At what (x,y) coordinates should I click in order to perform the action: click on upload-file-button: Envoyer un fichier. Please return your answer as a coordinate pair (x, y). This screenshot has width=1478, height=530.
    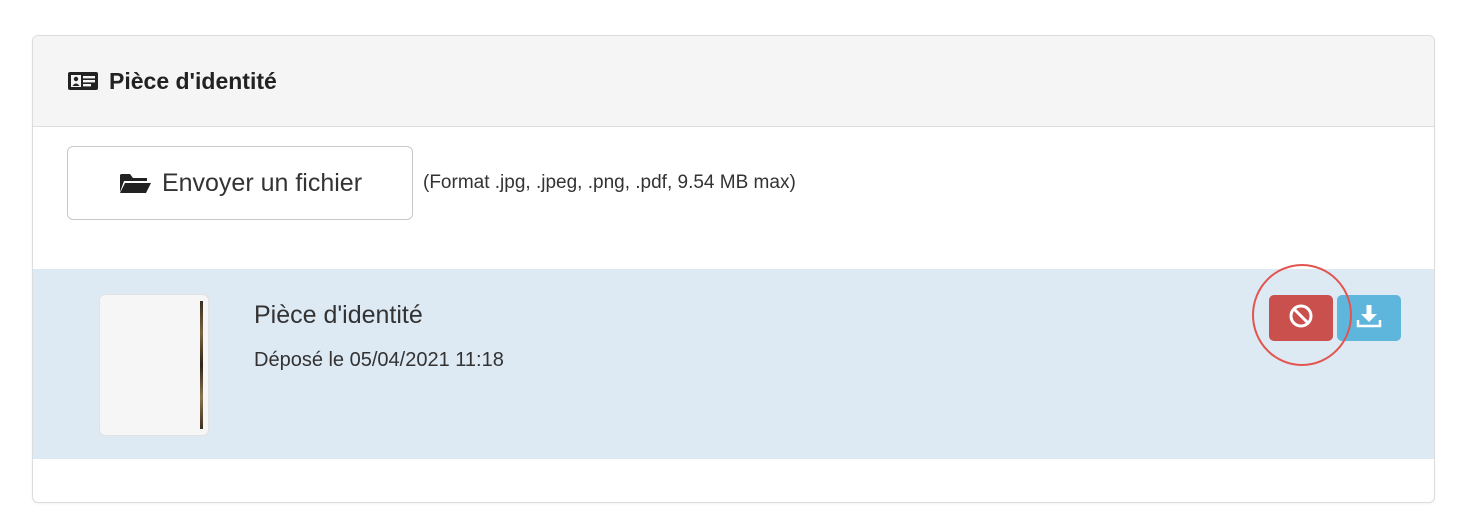
    Looking at the image, I should click on (240, 183).